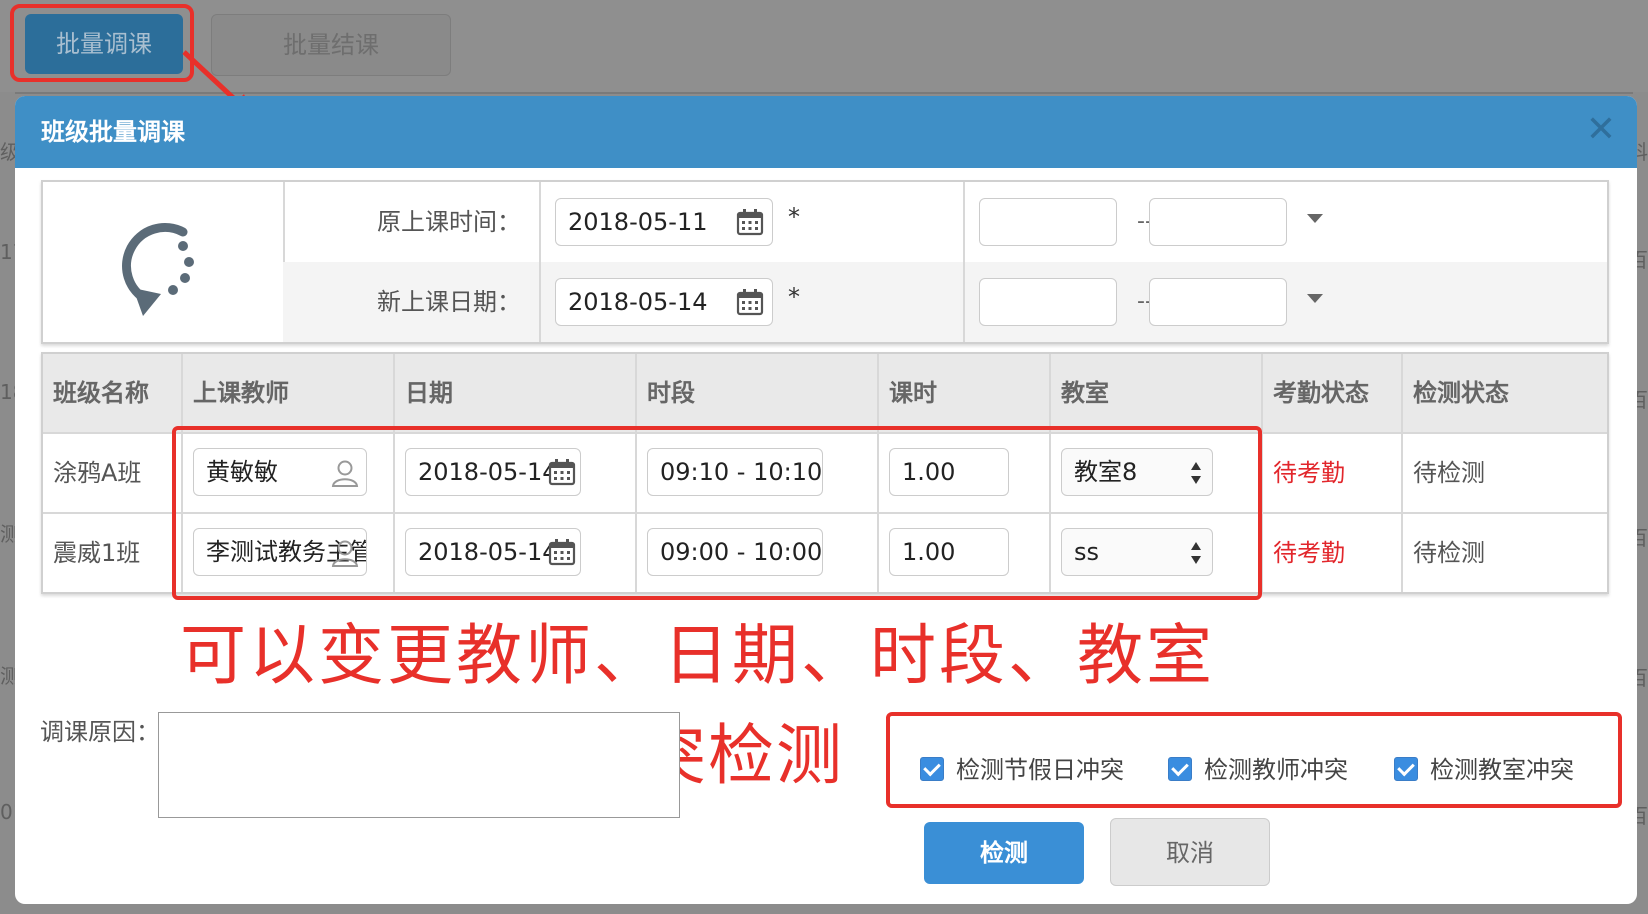 This screenshot has height=914, width=1648. What do you see at coordinates (1333, 393) in the screenshot?
I see `column-header: 考勤状态` at bounding box center [1333, 393].